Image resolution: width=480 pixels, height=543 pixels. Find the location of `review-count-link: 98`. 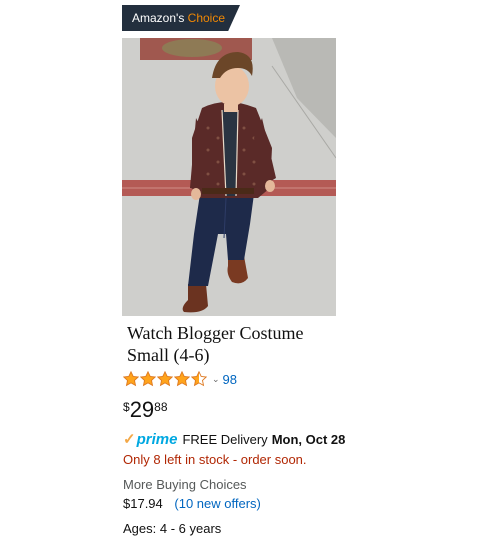

review-count-link: 98 is located at coordinates (230, 379).